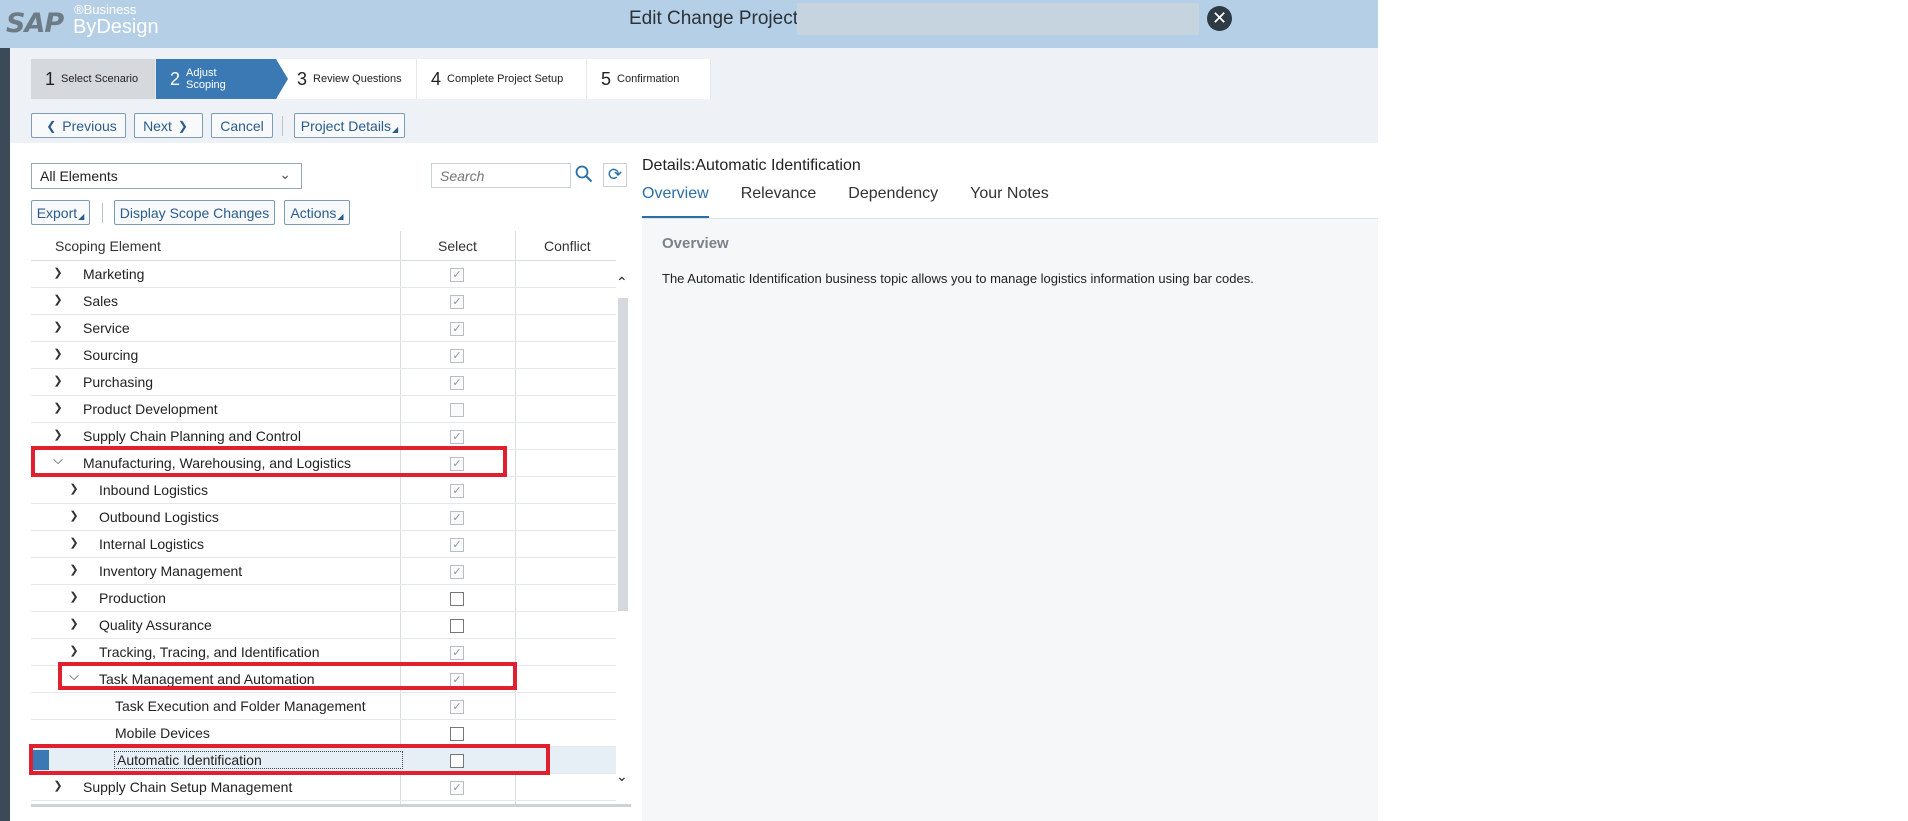 The width and height of the screenshot is (1908, 821). Describe the element at coordinates (567, 246) in the screenshot. I see `column-header-conflict: Conflict` at that location.